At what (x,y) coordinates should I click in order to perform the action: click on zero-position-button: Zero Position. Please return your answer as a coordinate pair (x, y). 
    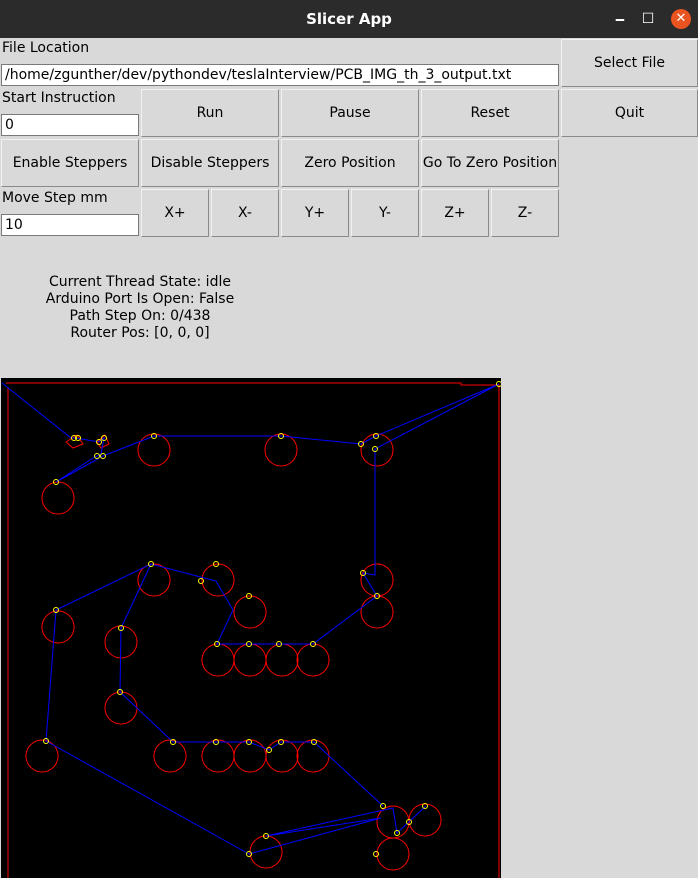
    Looking at the image, I should click on (350, 163).